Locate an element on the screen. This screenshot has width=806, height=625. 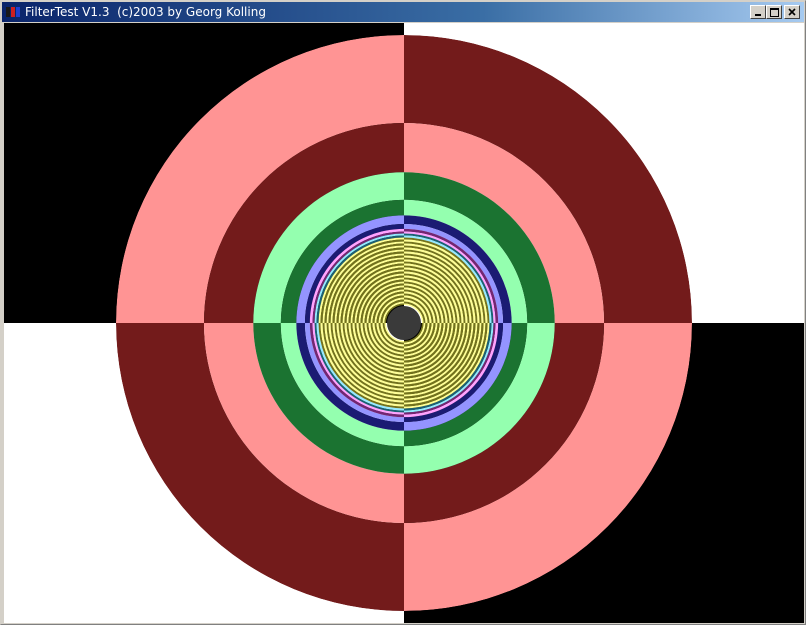
title-bar: FilterTest V1.3 (c)2003 by Georg Kolling is located at coordinates (403, 12).